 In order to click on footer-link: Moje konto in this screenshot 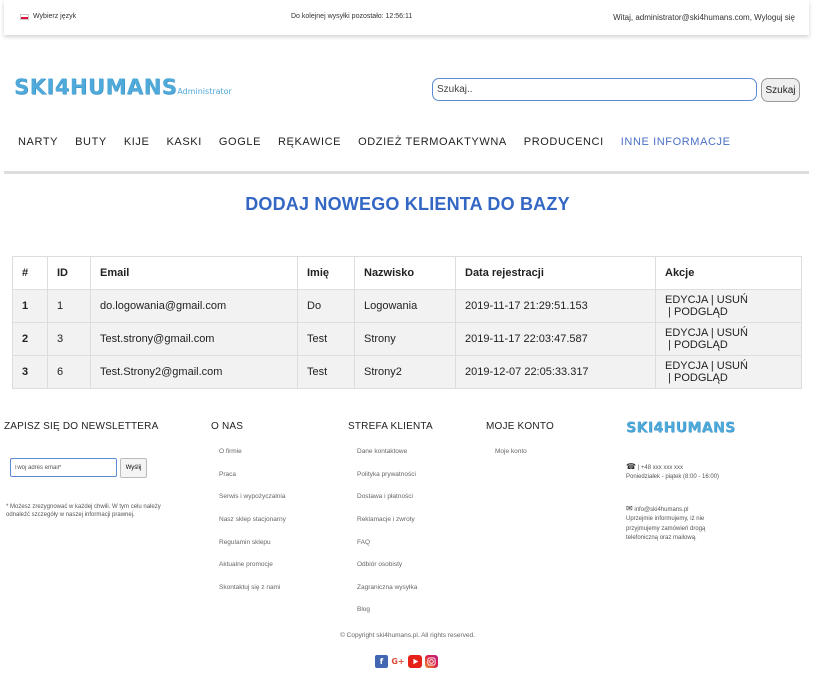, I will do `click(511, 451)`.